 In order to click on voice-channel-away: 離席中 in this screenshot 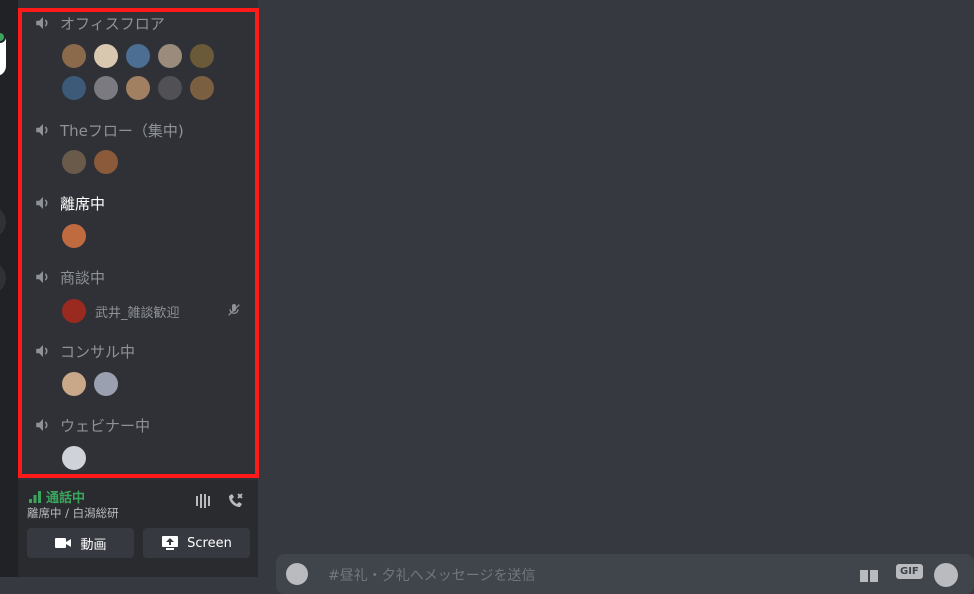, I will do `click(69, 203)`.